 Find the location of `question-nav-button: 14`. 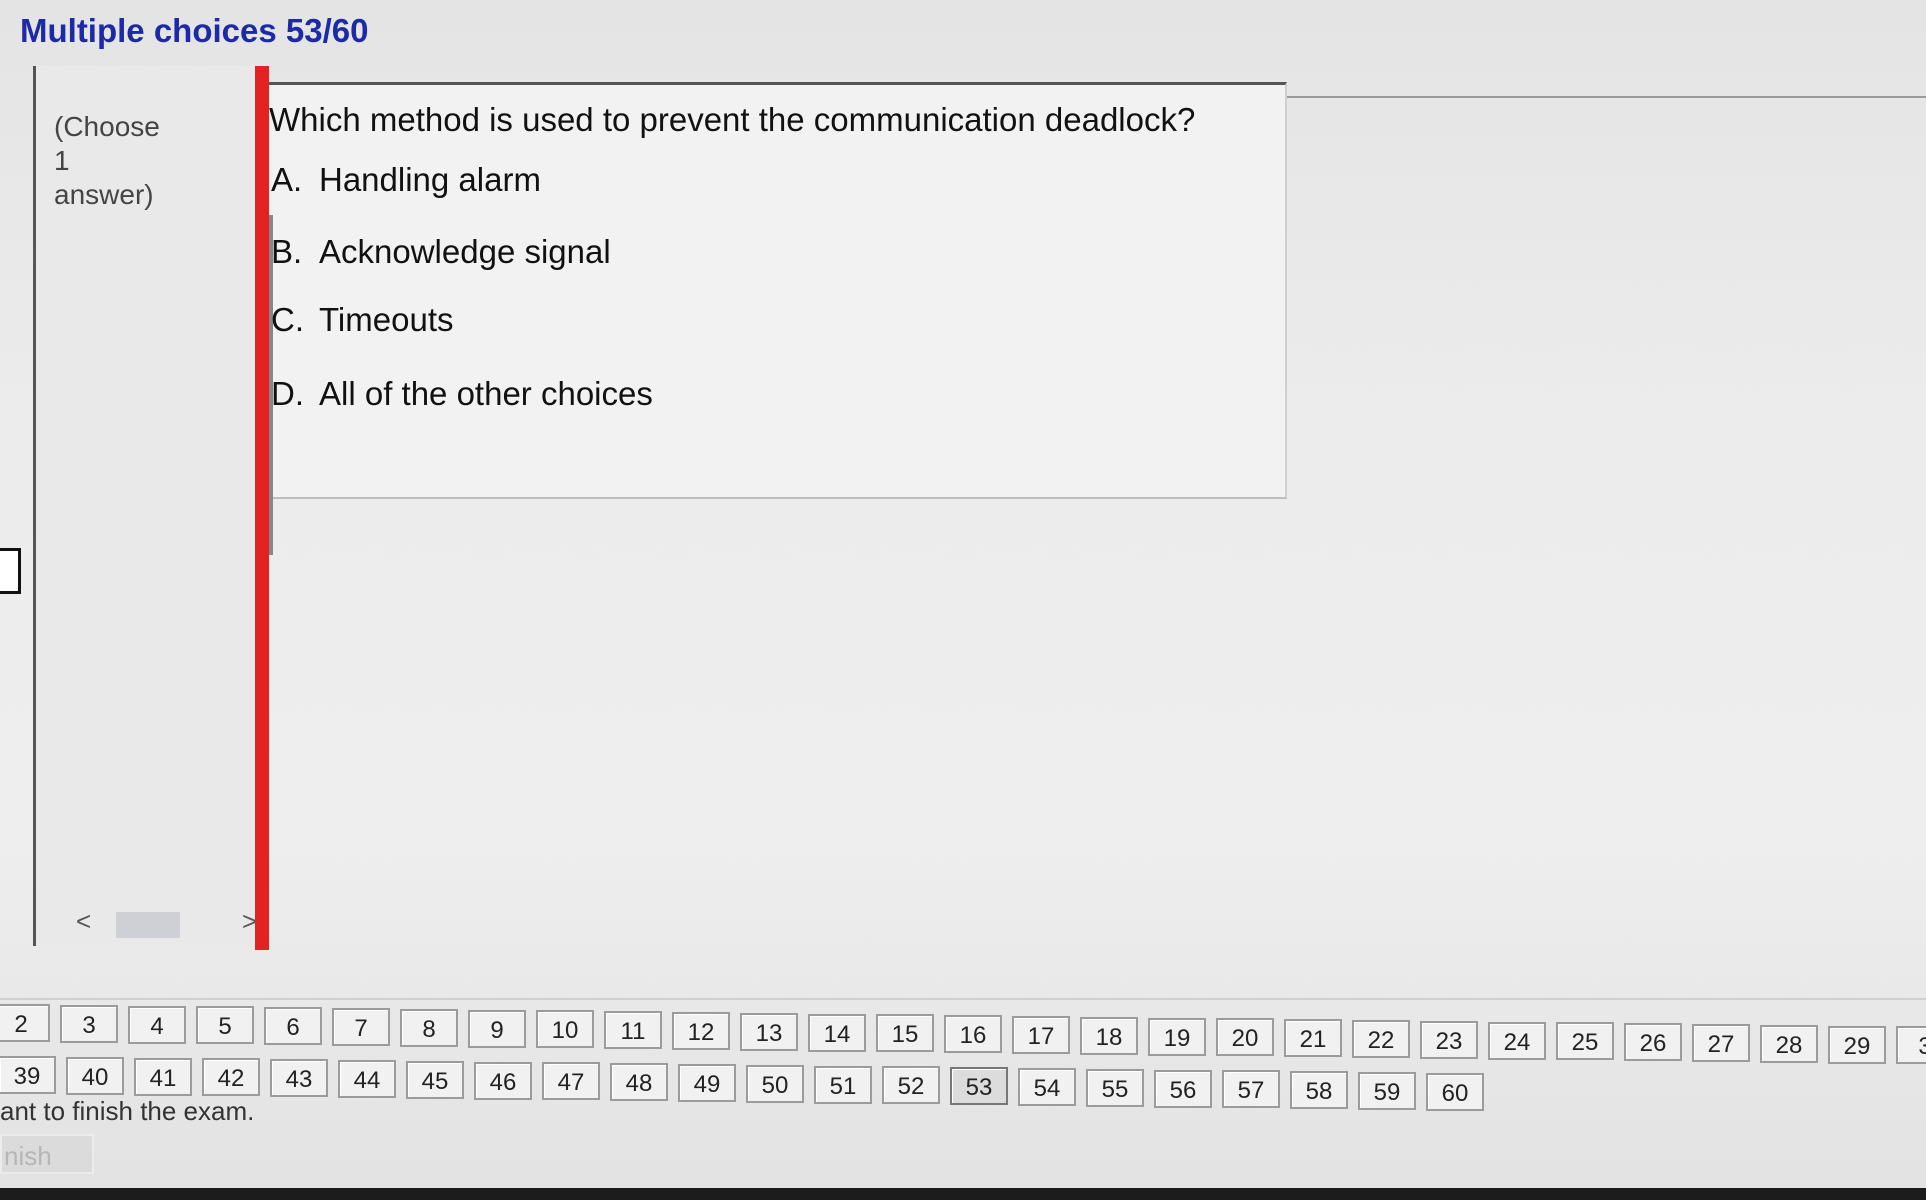

question-nav-button: 14 is located at coordinates (837, 1032).